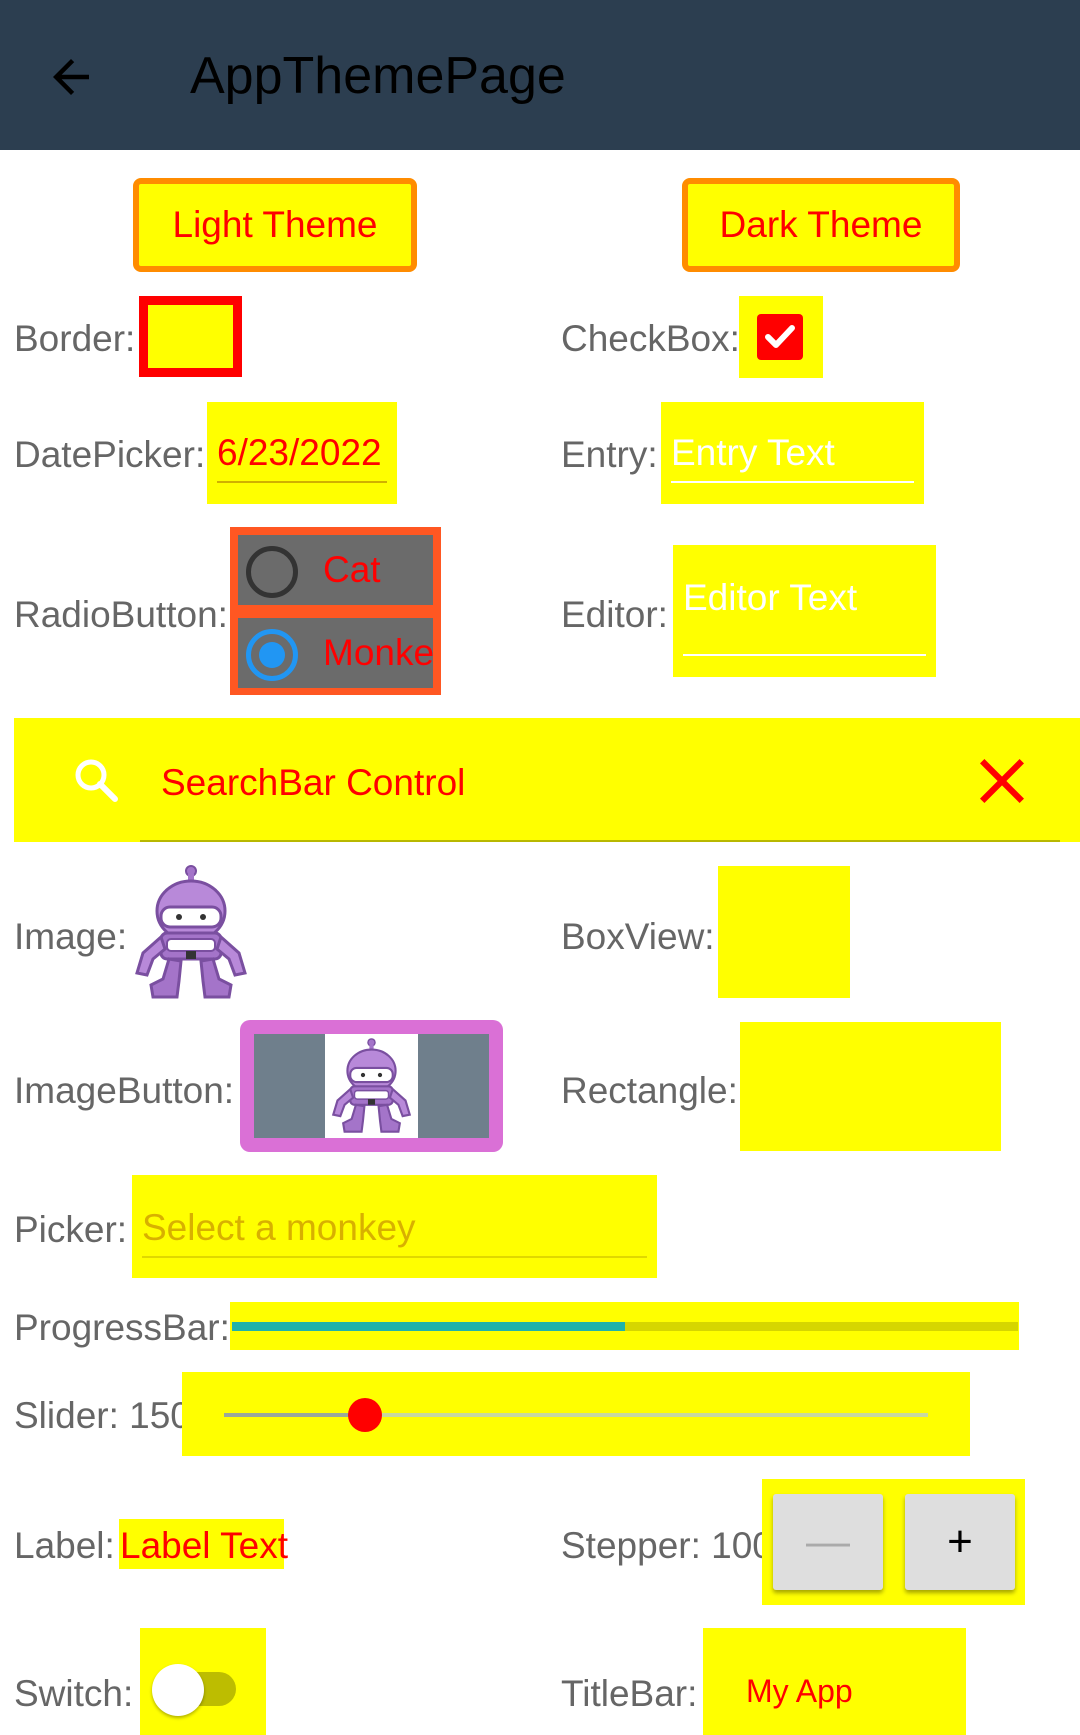 Image resolution: width=1080 pixels, height=1735 pixels. I want to click on check-icon, so click(780, 336).